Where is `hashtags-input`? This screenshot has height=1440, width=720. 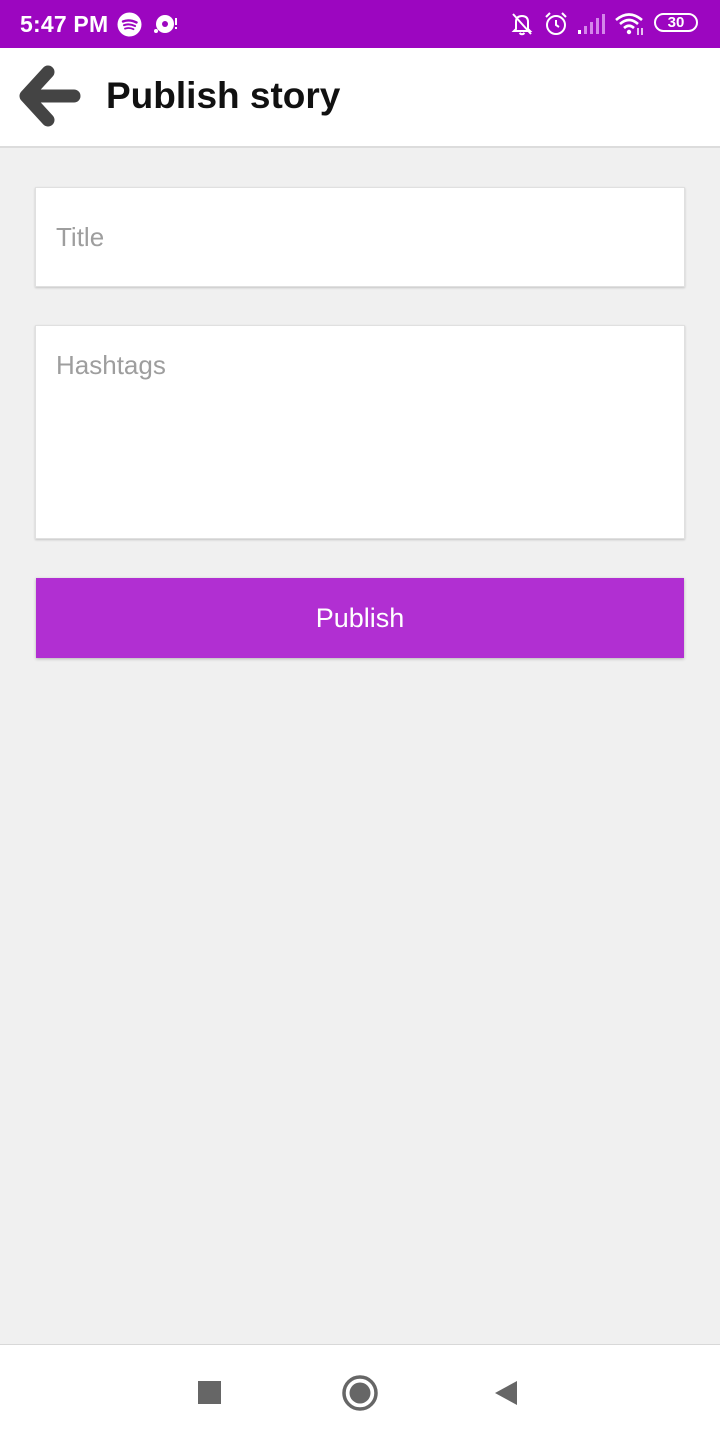 hashtags-input is located at coordinates (360, 432).